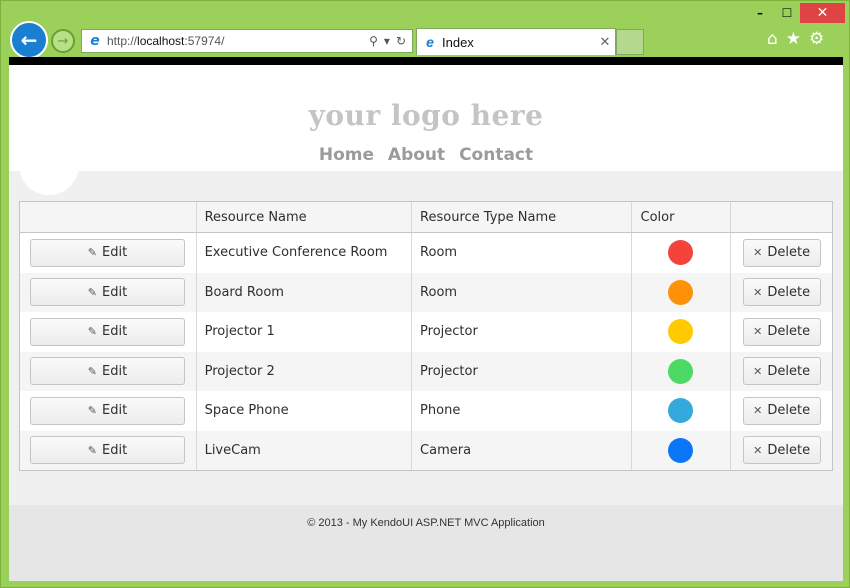 The height and width of the screenshot is (588, 850). Describe the element at coordinates (95, 41) in the screenshot. I see `ie-page-icon: e` at that location.